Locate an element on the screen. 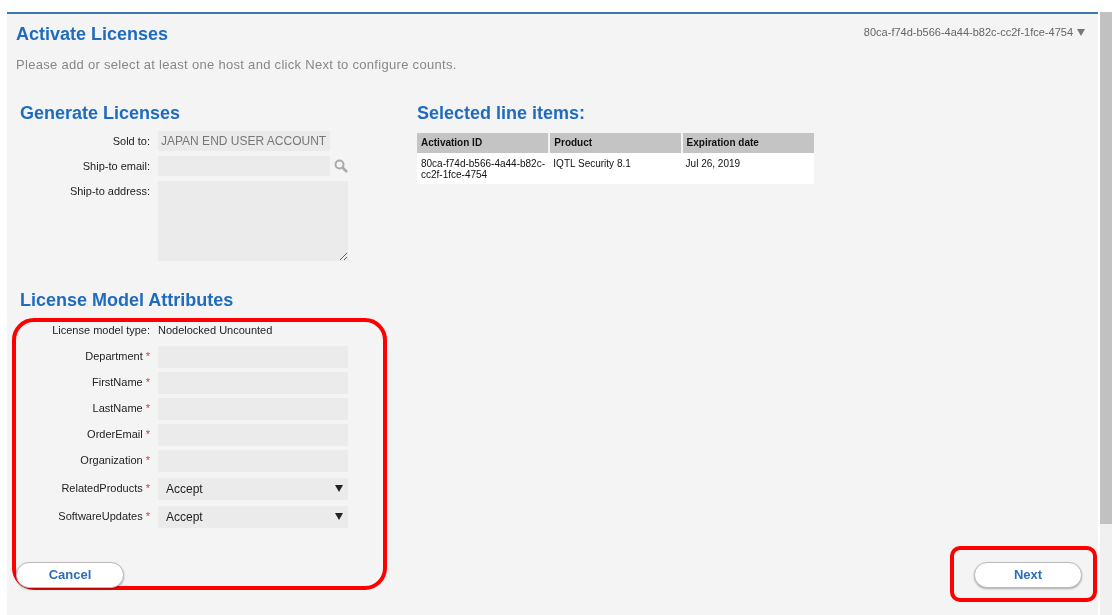  address-field is located at coordinates (253, 220).